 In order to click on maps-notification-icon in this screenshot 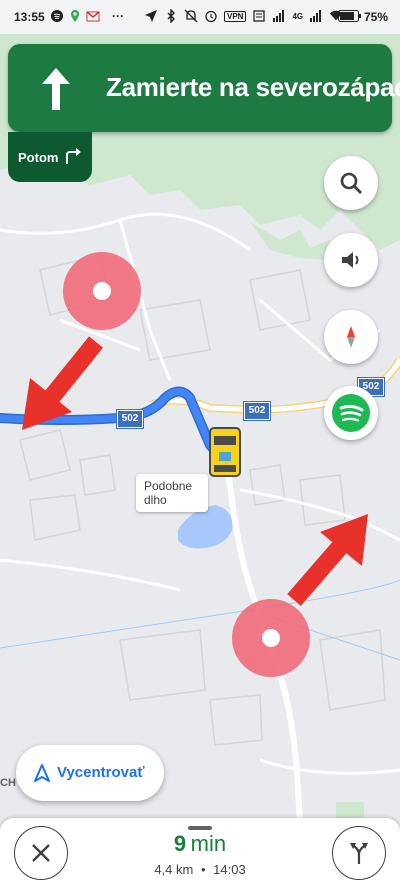, I will do `click(75, 16)`.